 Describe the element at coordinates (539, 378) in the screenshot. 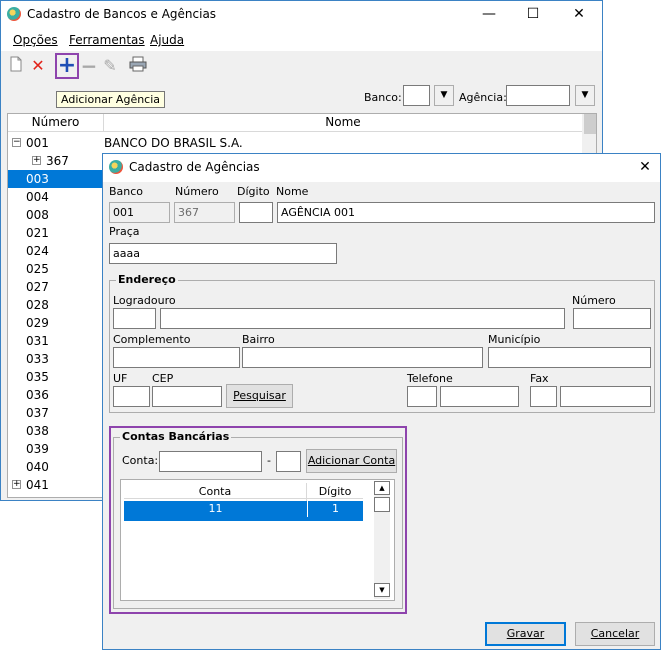

I see `fax-label: Fax` at that location.